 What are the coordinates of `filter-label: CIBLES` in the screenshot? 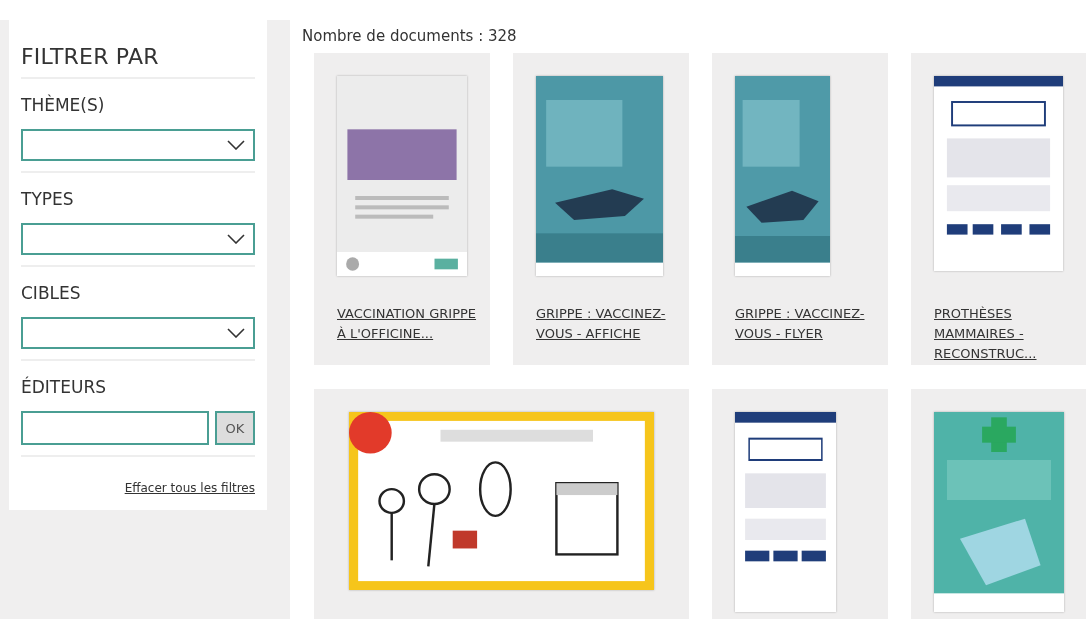 It's located at (51, 293).